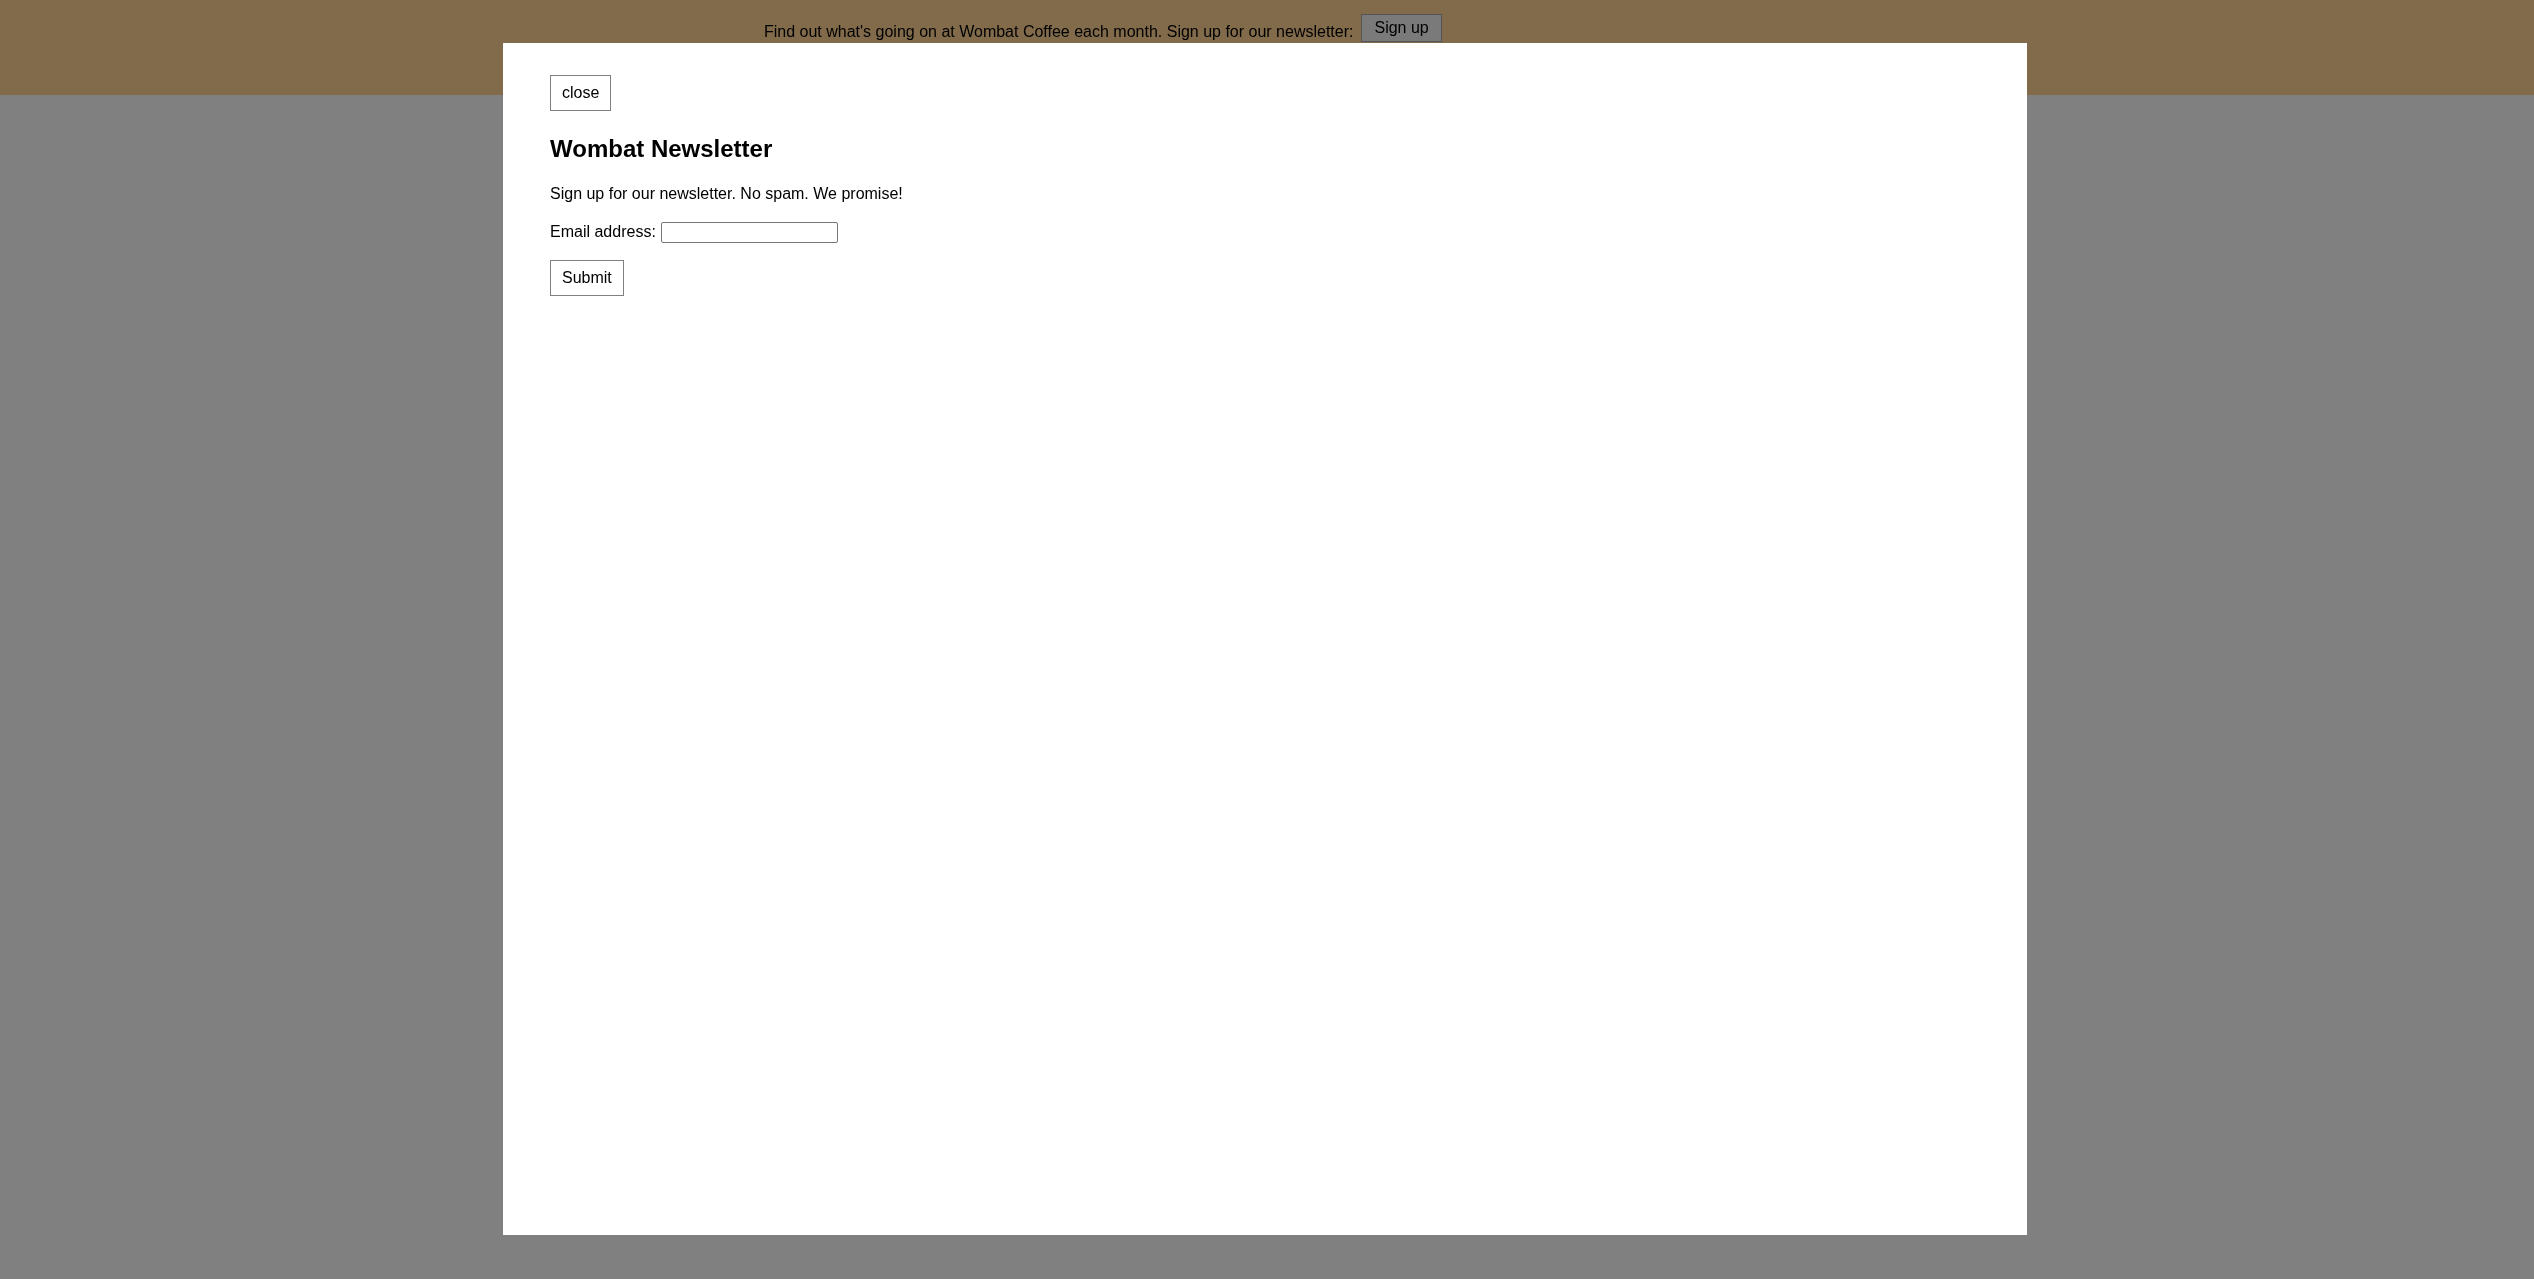 The width and height of the screenshot is (2534, 1279). I want to click on close-button: close, so click(581, 93).